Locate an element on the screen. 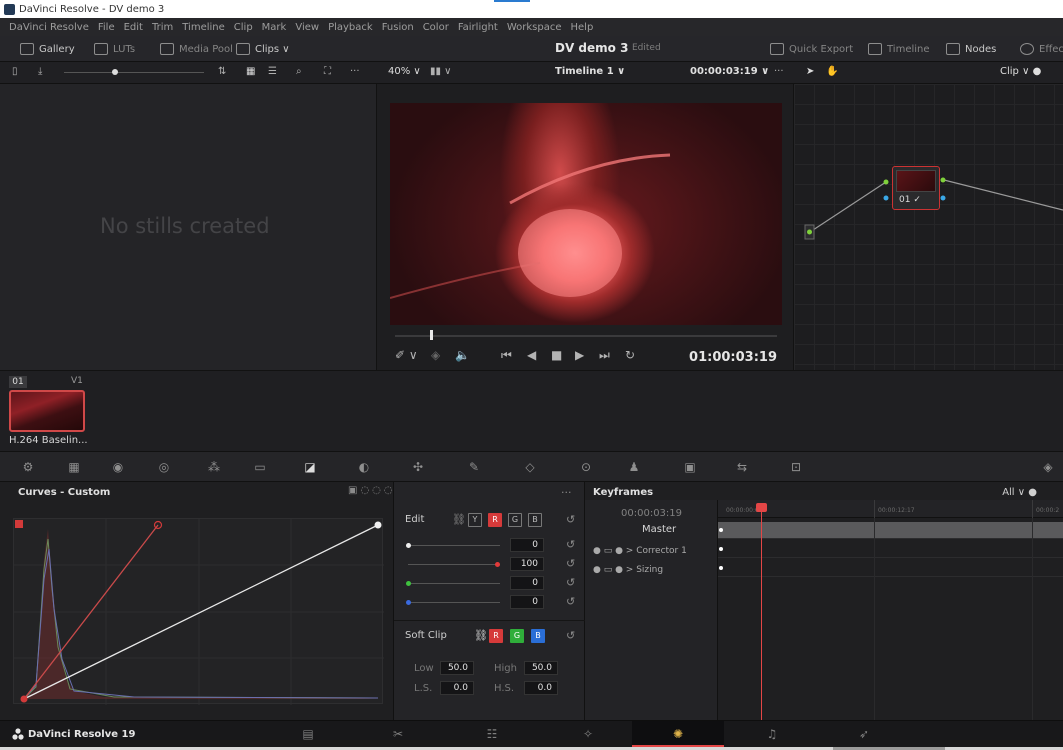 This screenshot has height=750, width=1063. soft-clip-g-button: G is located at coordinates (517, 636).